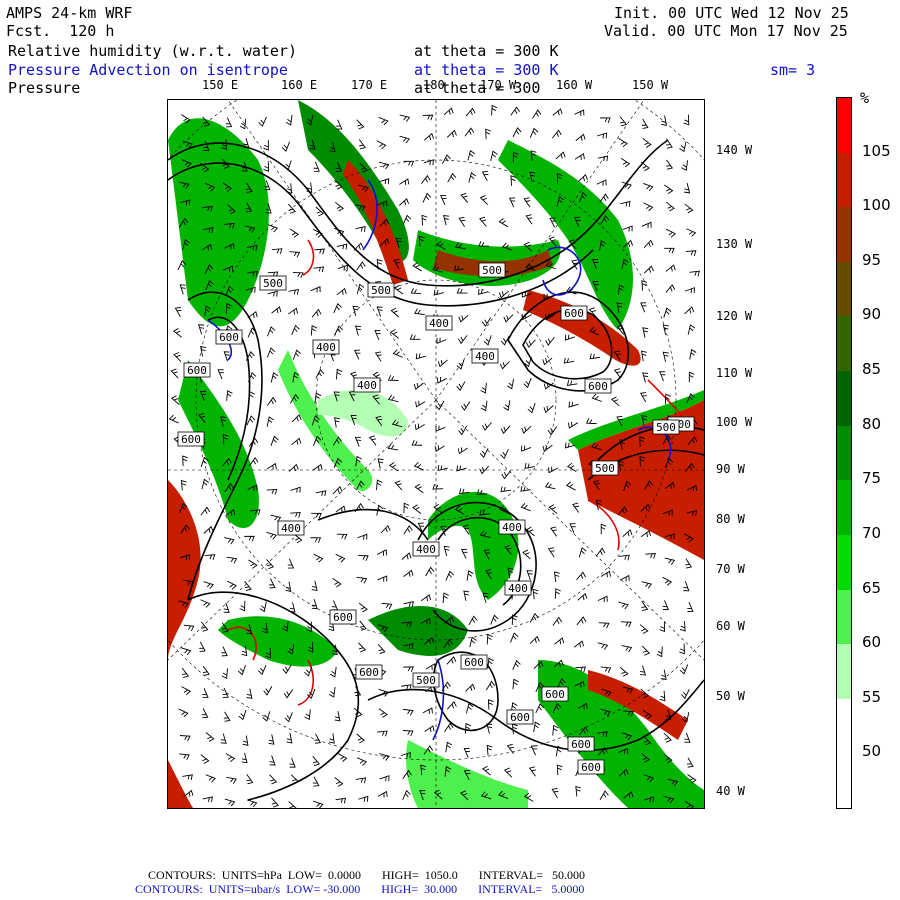 This screenshot has height=900, width=900. What do you see at coordinates (44, 88) in the screenshot?
I see `field3-name: Pressure` at bounding box center [44, 88].